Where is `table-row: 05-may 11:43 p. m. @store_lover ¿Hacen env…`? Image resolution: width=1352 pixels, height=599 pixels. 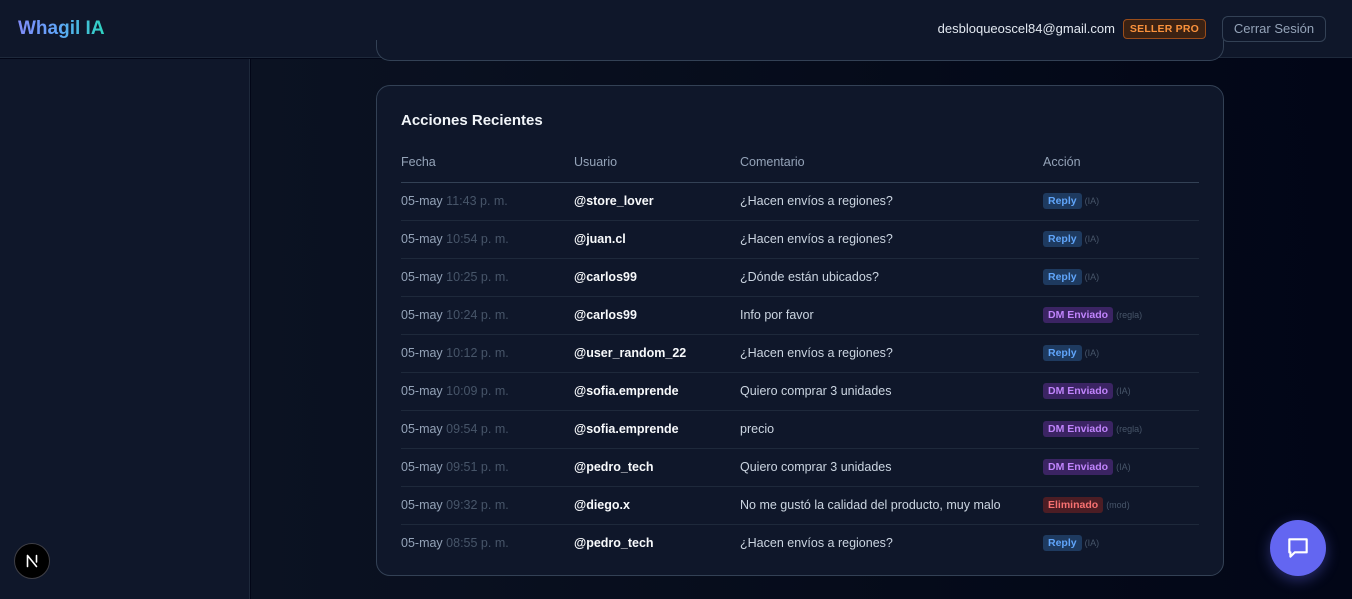
table-row: 05-may 11:43 p. m. @store_lover ¿Hacen env… is located at coordinates (800, 201).